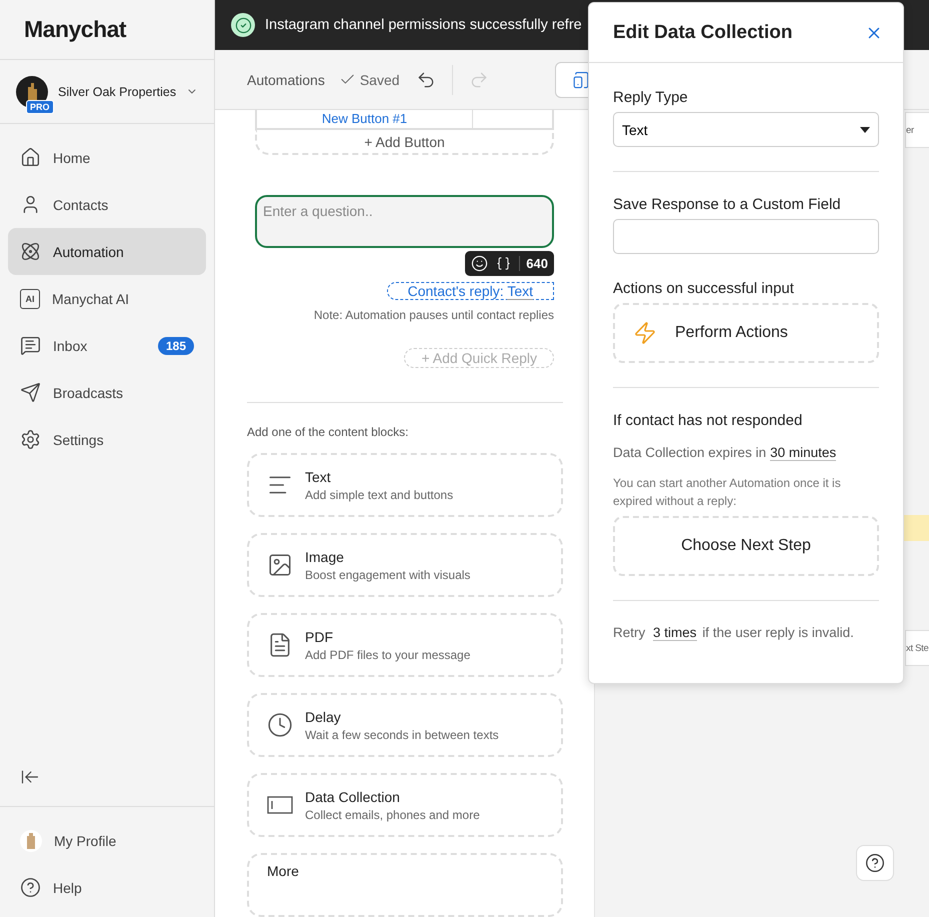 The width and height of the screenshot is (929, 917). Describe the element at coordinates (746, 546) in the screenshot. I see `choose-next-step-button: Choose Next Step` at that location.